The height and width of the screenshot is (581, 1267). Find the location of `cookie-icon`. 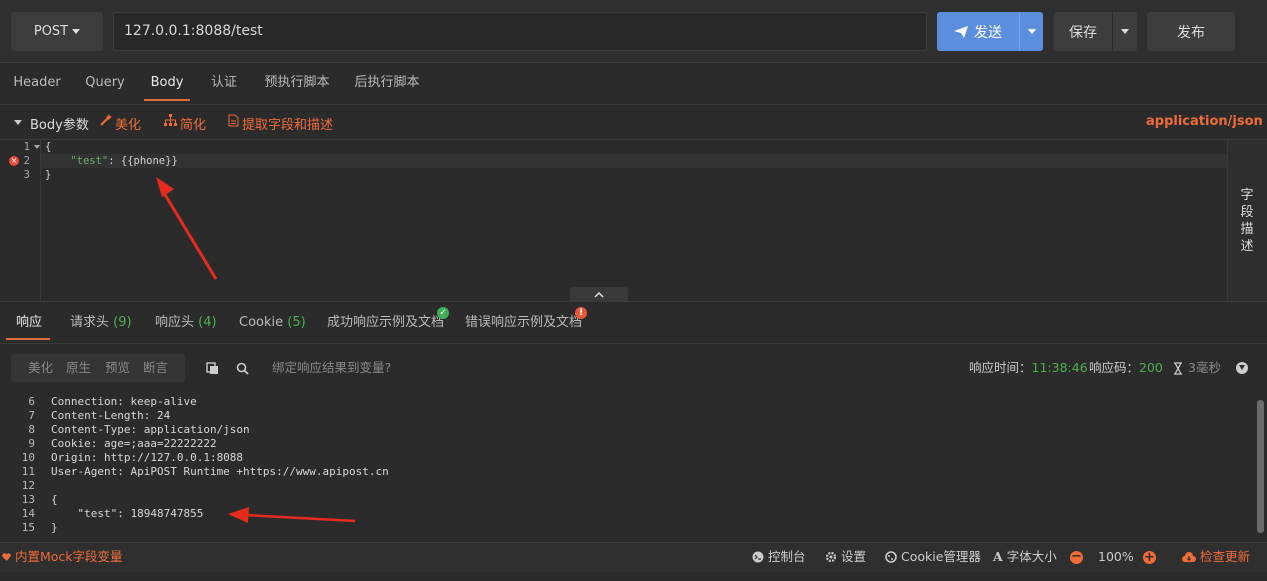

cookie-icon is located at coordinates (891, 557).